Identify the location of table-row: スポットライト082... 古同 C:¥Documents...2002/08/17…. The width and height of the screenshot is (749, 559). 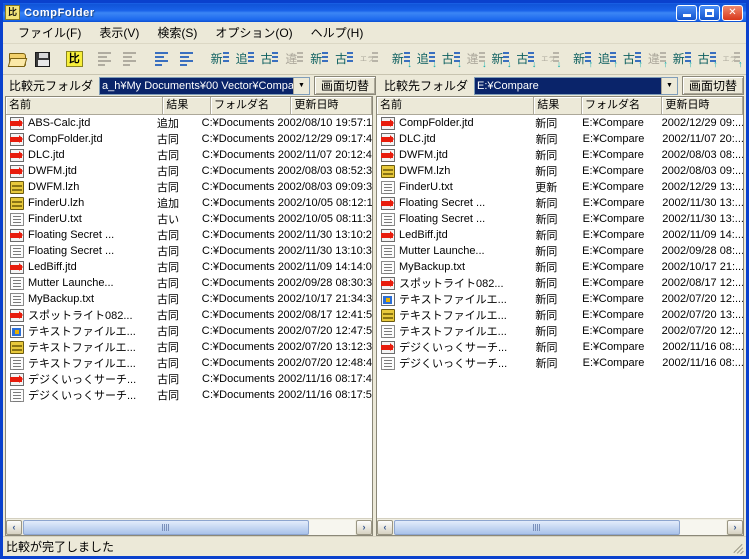
(189, 315).